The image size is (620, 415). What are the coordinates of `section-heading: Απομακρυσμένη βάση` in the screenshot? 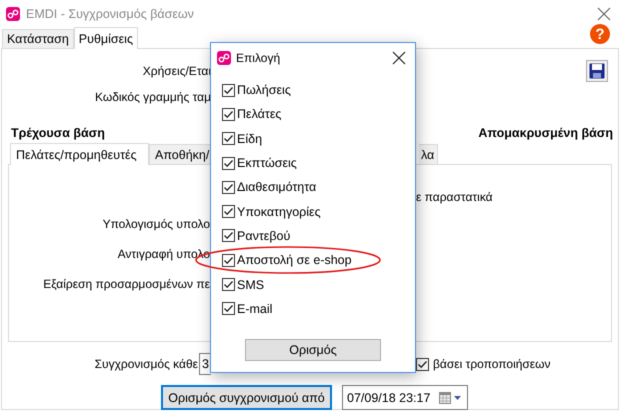 It's located at (545, 133).